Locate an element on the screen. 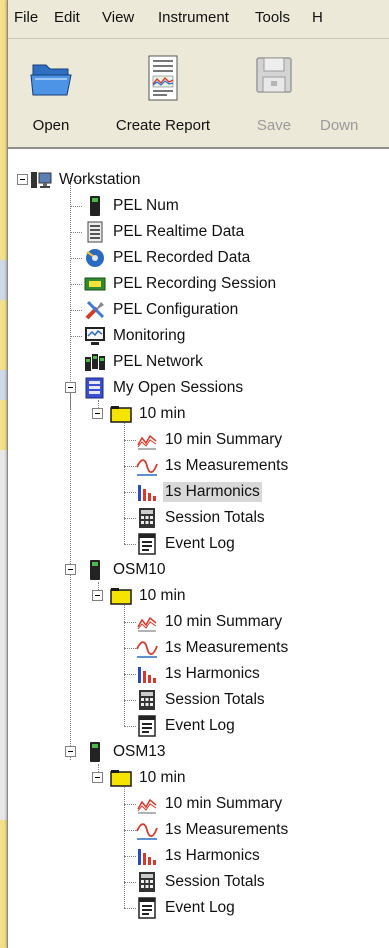  tree-pel-recording-session: PEL Recording Session is located at coordinates (181, 284).